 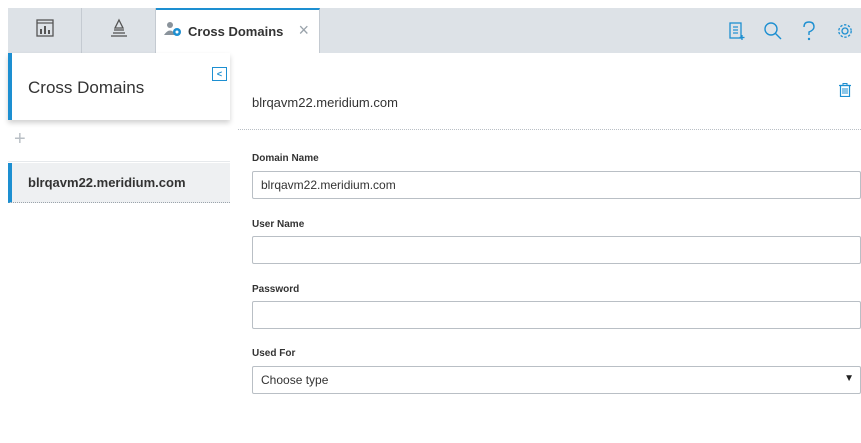 What do you see at coordinates (845, 31) in the screenshot?
I see `settings-gear-icon` at bounding box center [845, 31].